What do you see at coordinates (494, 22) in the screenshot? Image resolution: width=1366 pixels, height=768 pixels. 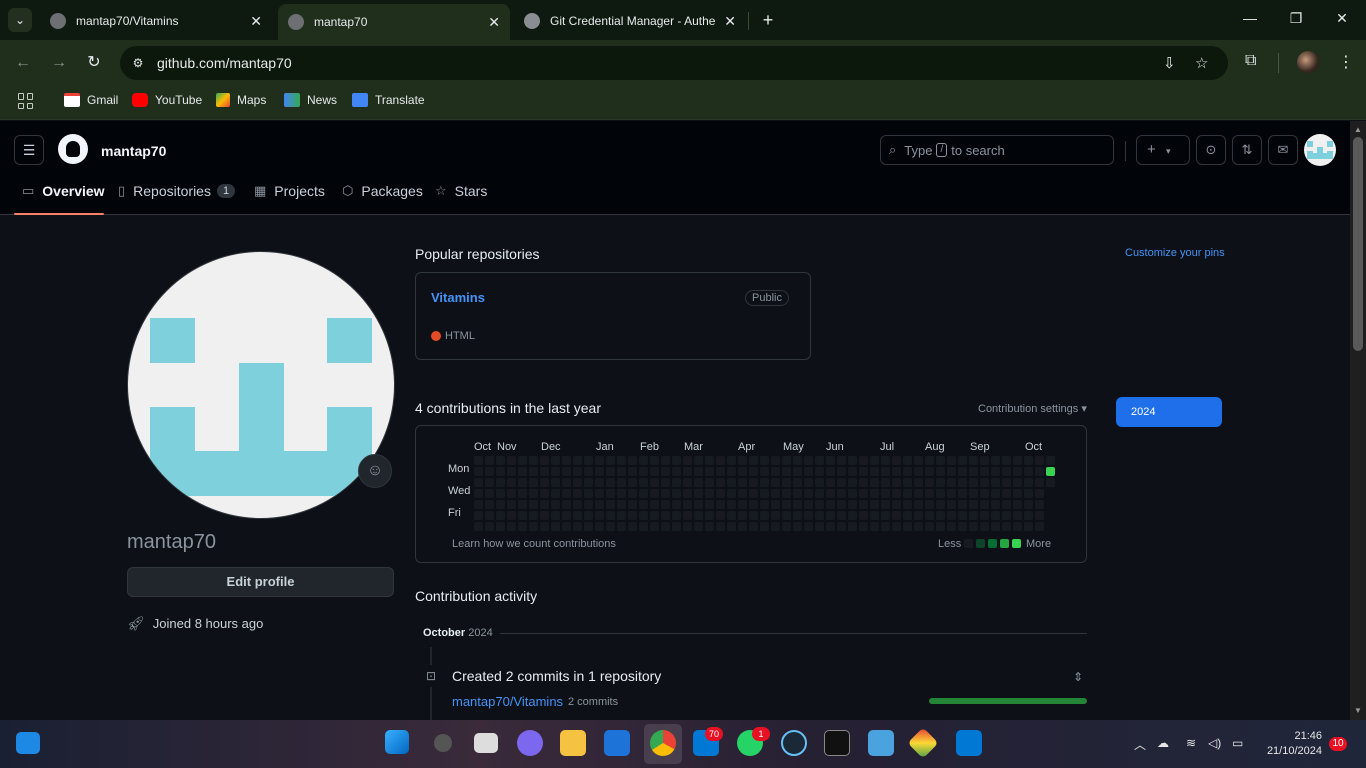 I see `close-tab-icon: ✕` at bounding box center [494, 22].